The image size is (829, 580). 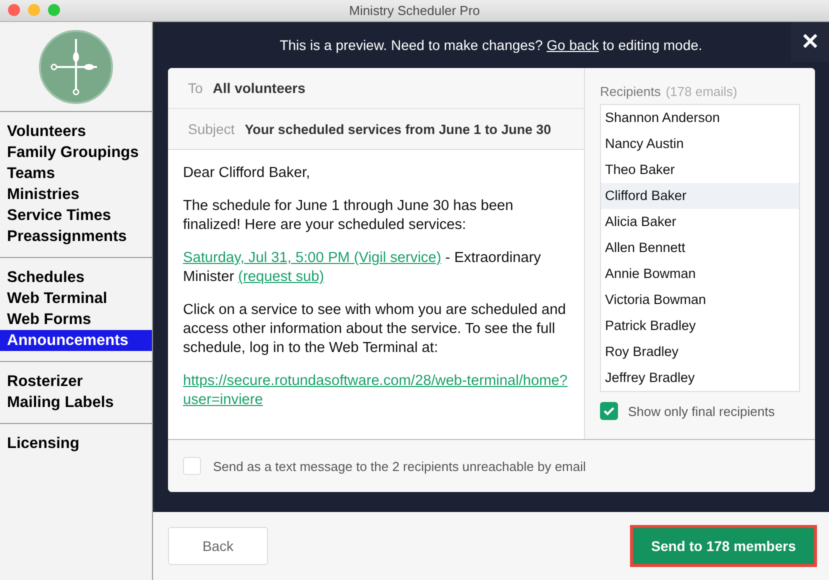 What do you see at coordinates (572, 45) in the screenshot?
I see `go-back-link: Go back` at bounding box center [572, 45].